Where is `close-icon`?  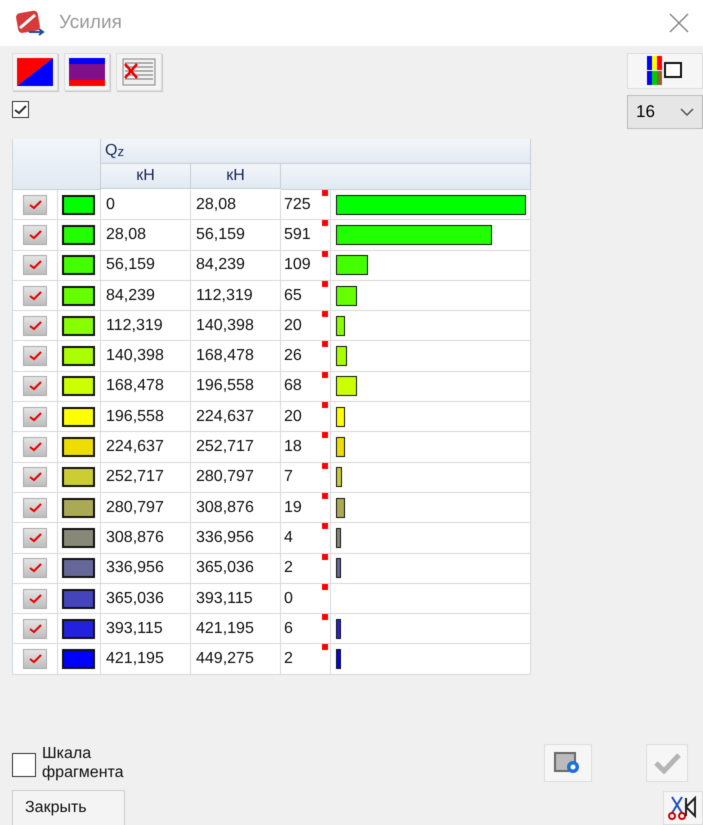
close-icon is located at coordinates (679, 23).